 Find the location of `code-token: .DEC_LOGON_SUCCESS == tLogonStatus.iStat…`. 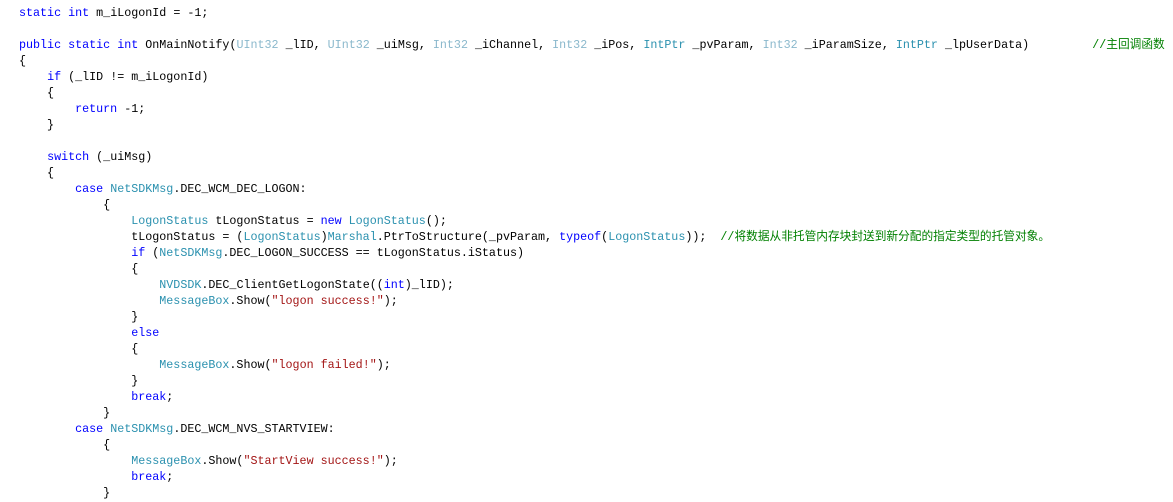

code-token: .DEC_LOGON_SUCCESS == tLogonStatus.iStat… is located at coordinates (373, 253).